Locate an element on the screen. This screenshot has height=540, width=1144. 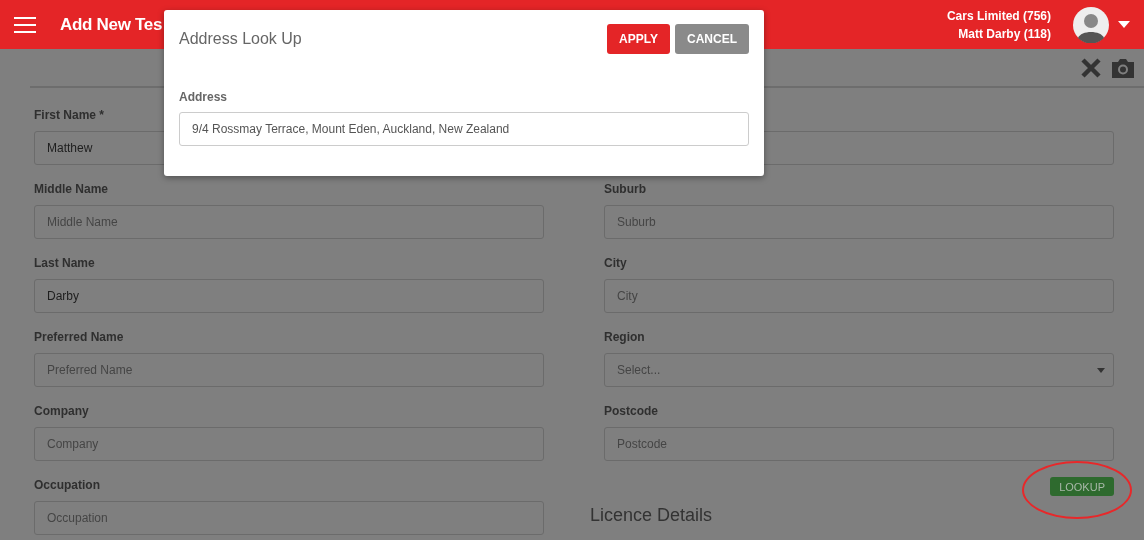
input-field: Middle Name is located at coordinates (289, 222).